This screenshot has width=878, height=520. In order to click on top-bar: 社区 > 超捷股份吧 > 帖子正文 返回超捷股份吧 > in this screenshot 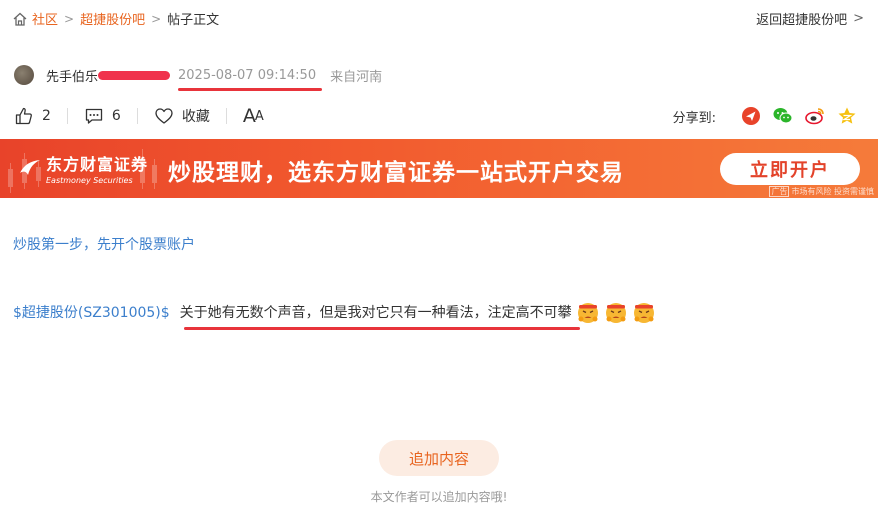, I will do `click(439, 18)`.